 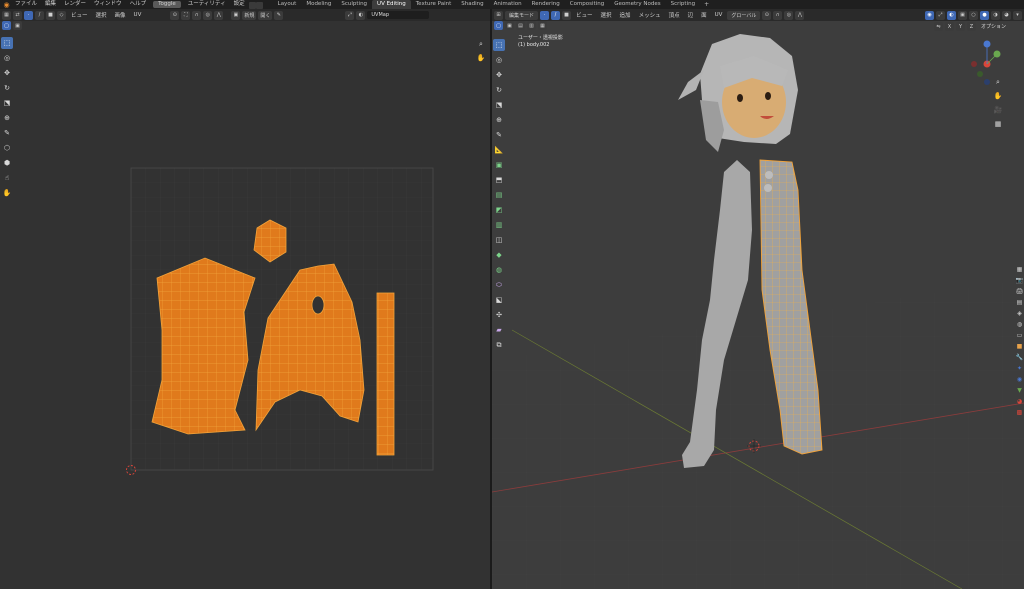 I want to click on blender-logo-icon: ◉, so click(x=6, y=4).